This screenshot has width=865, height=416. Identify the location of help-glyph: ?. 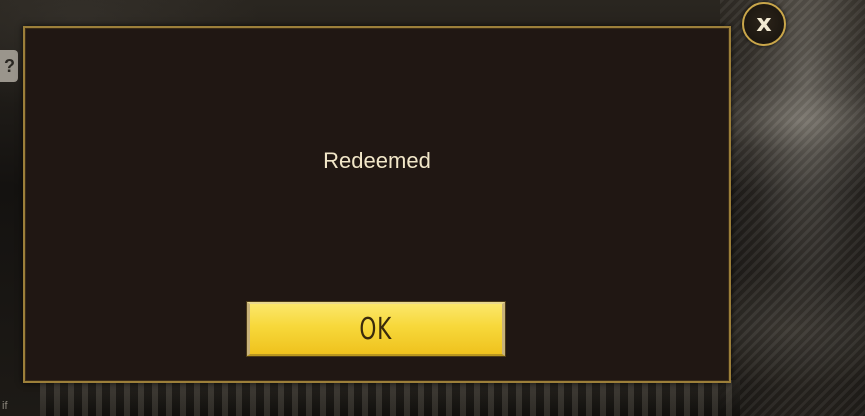
(9, 66).